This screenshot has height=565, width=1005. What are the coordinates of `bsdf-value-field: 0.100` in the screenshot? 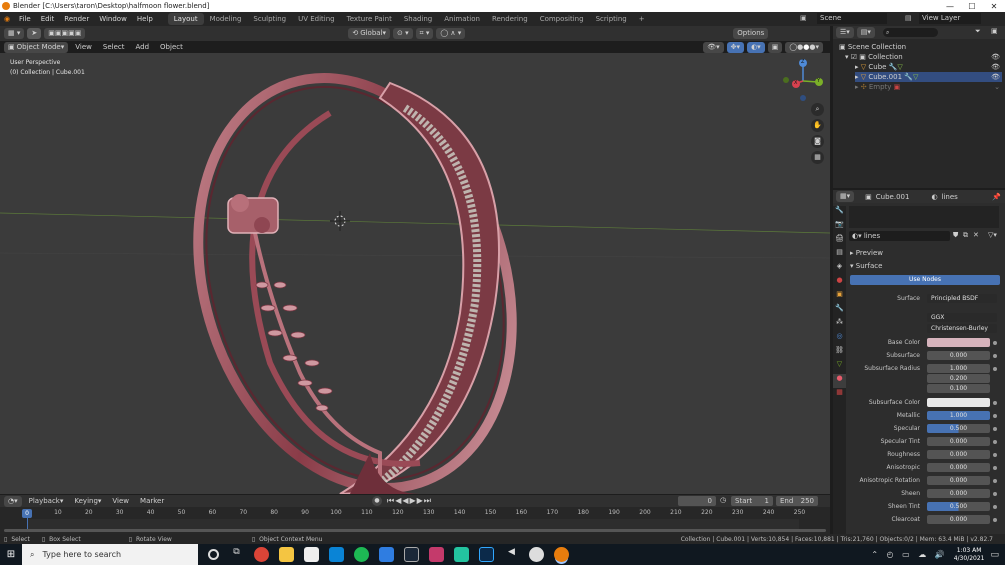 It's located at (958, 388).